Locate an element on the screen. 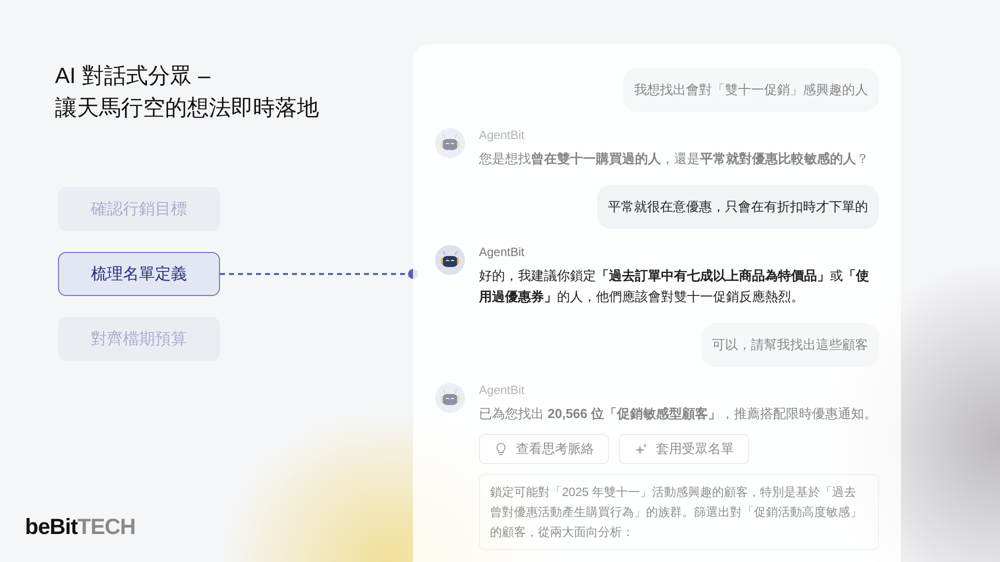  step-button: 確認行銷目標 is located at coordinates (139, 209).